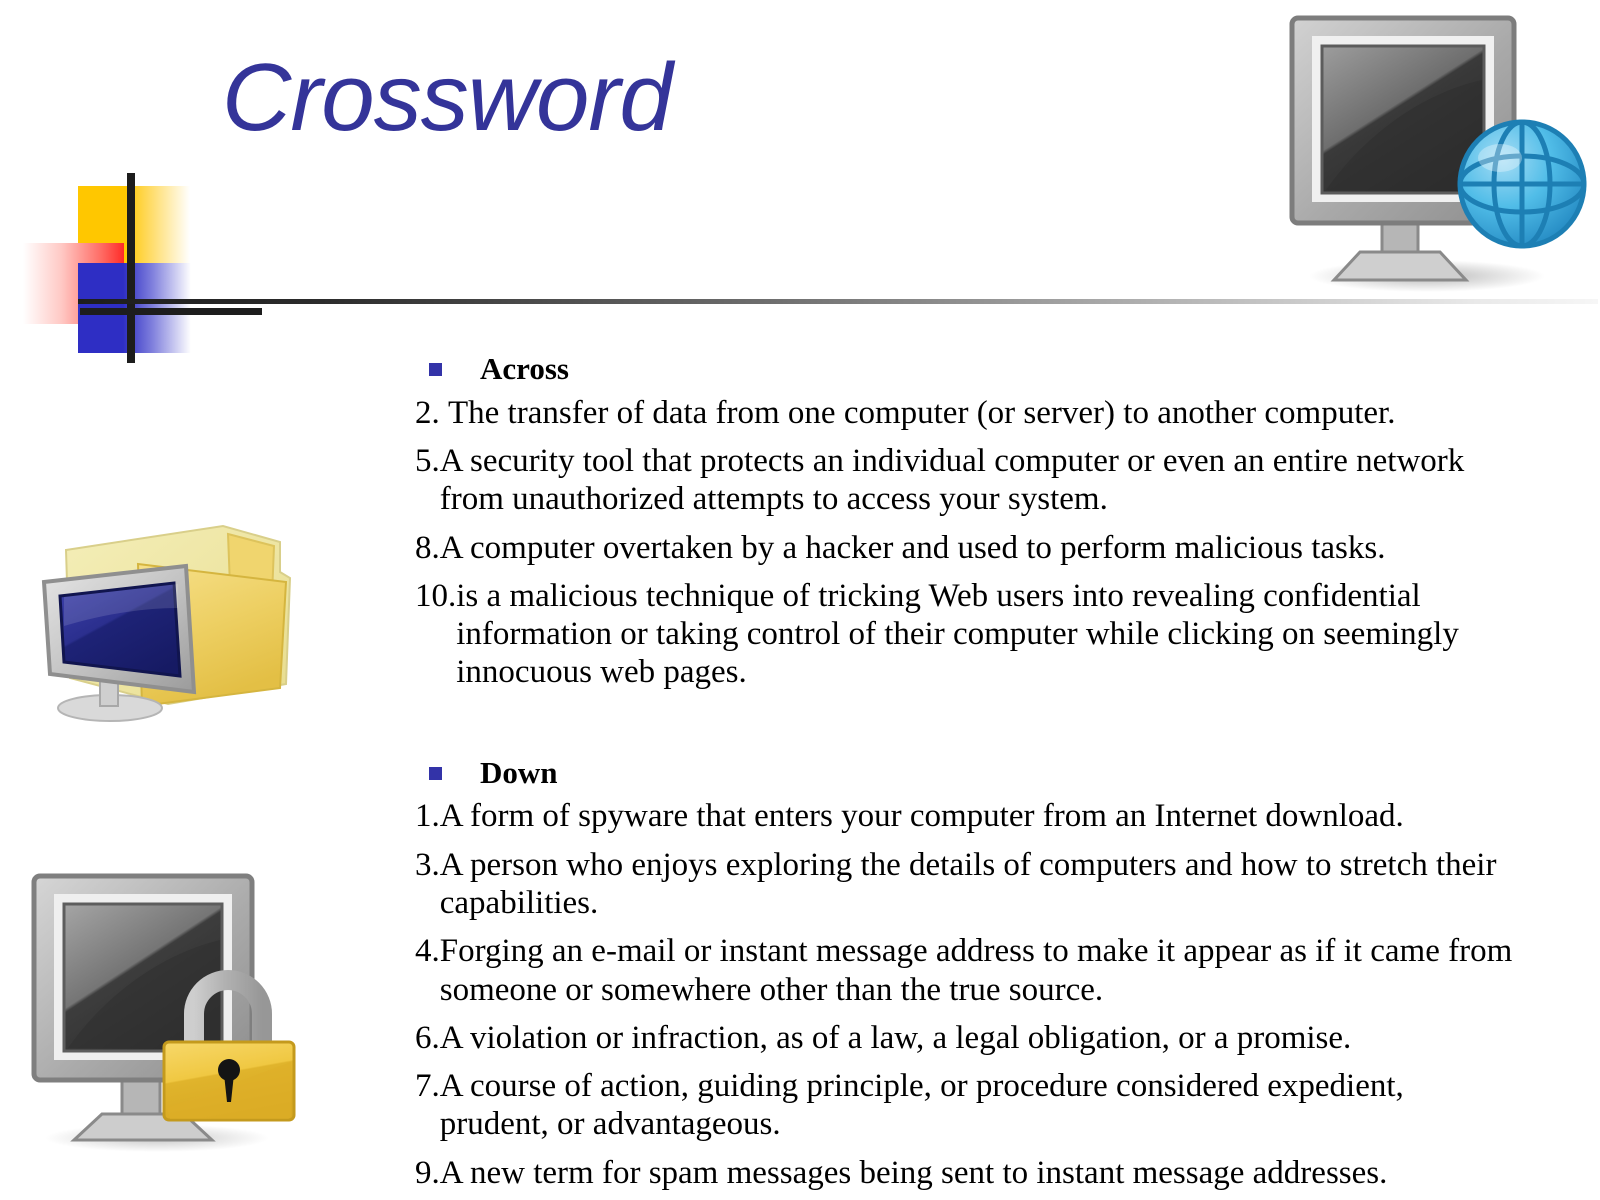 Image resolution: width=1600 pixels, height=1200 pixels. I want to click on clue-number: 7., so click(427, 1086).